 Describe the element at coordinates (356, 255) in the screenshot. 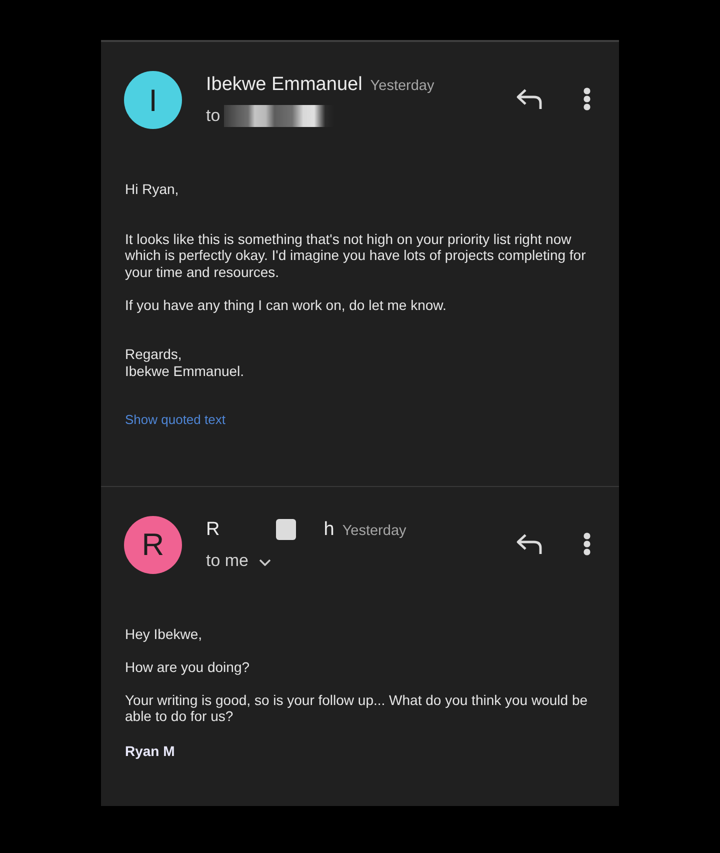

I see `message-paragraph: It looks like this is something that's not high on your priority list right now which is perfectly okay. I'd imagine you have lots of projects completing for your time and resources.` at that location.